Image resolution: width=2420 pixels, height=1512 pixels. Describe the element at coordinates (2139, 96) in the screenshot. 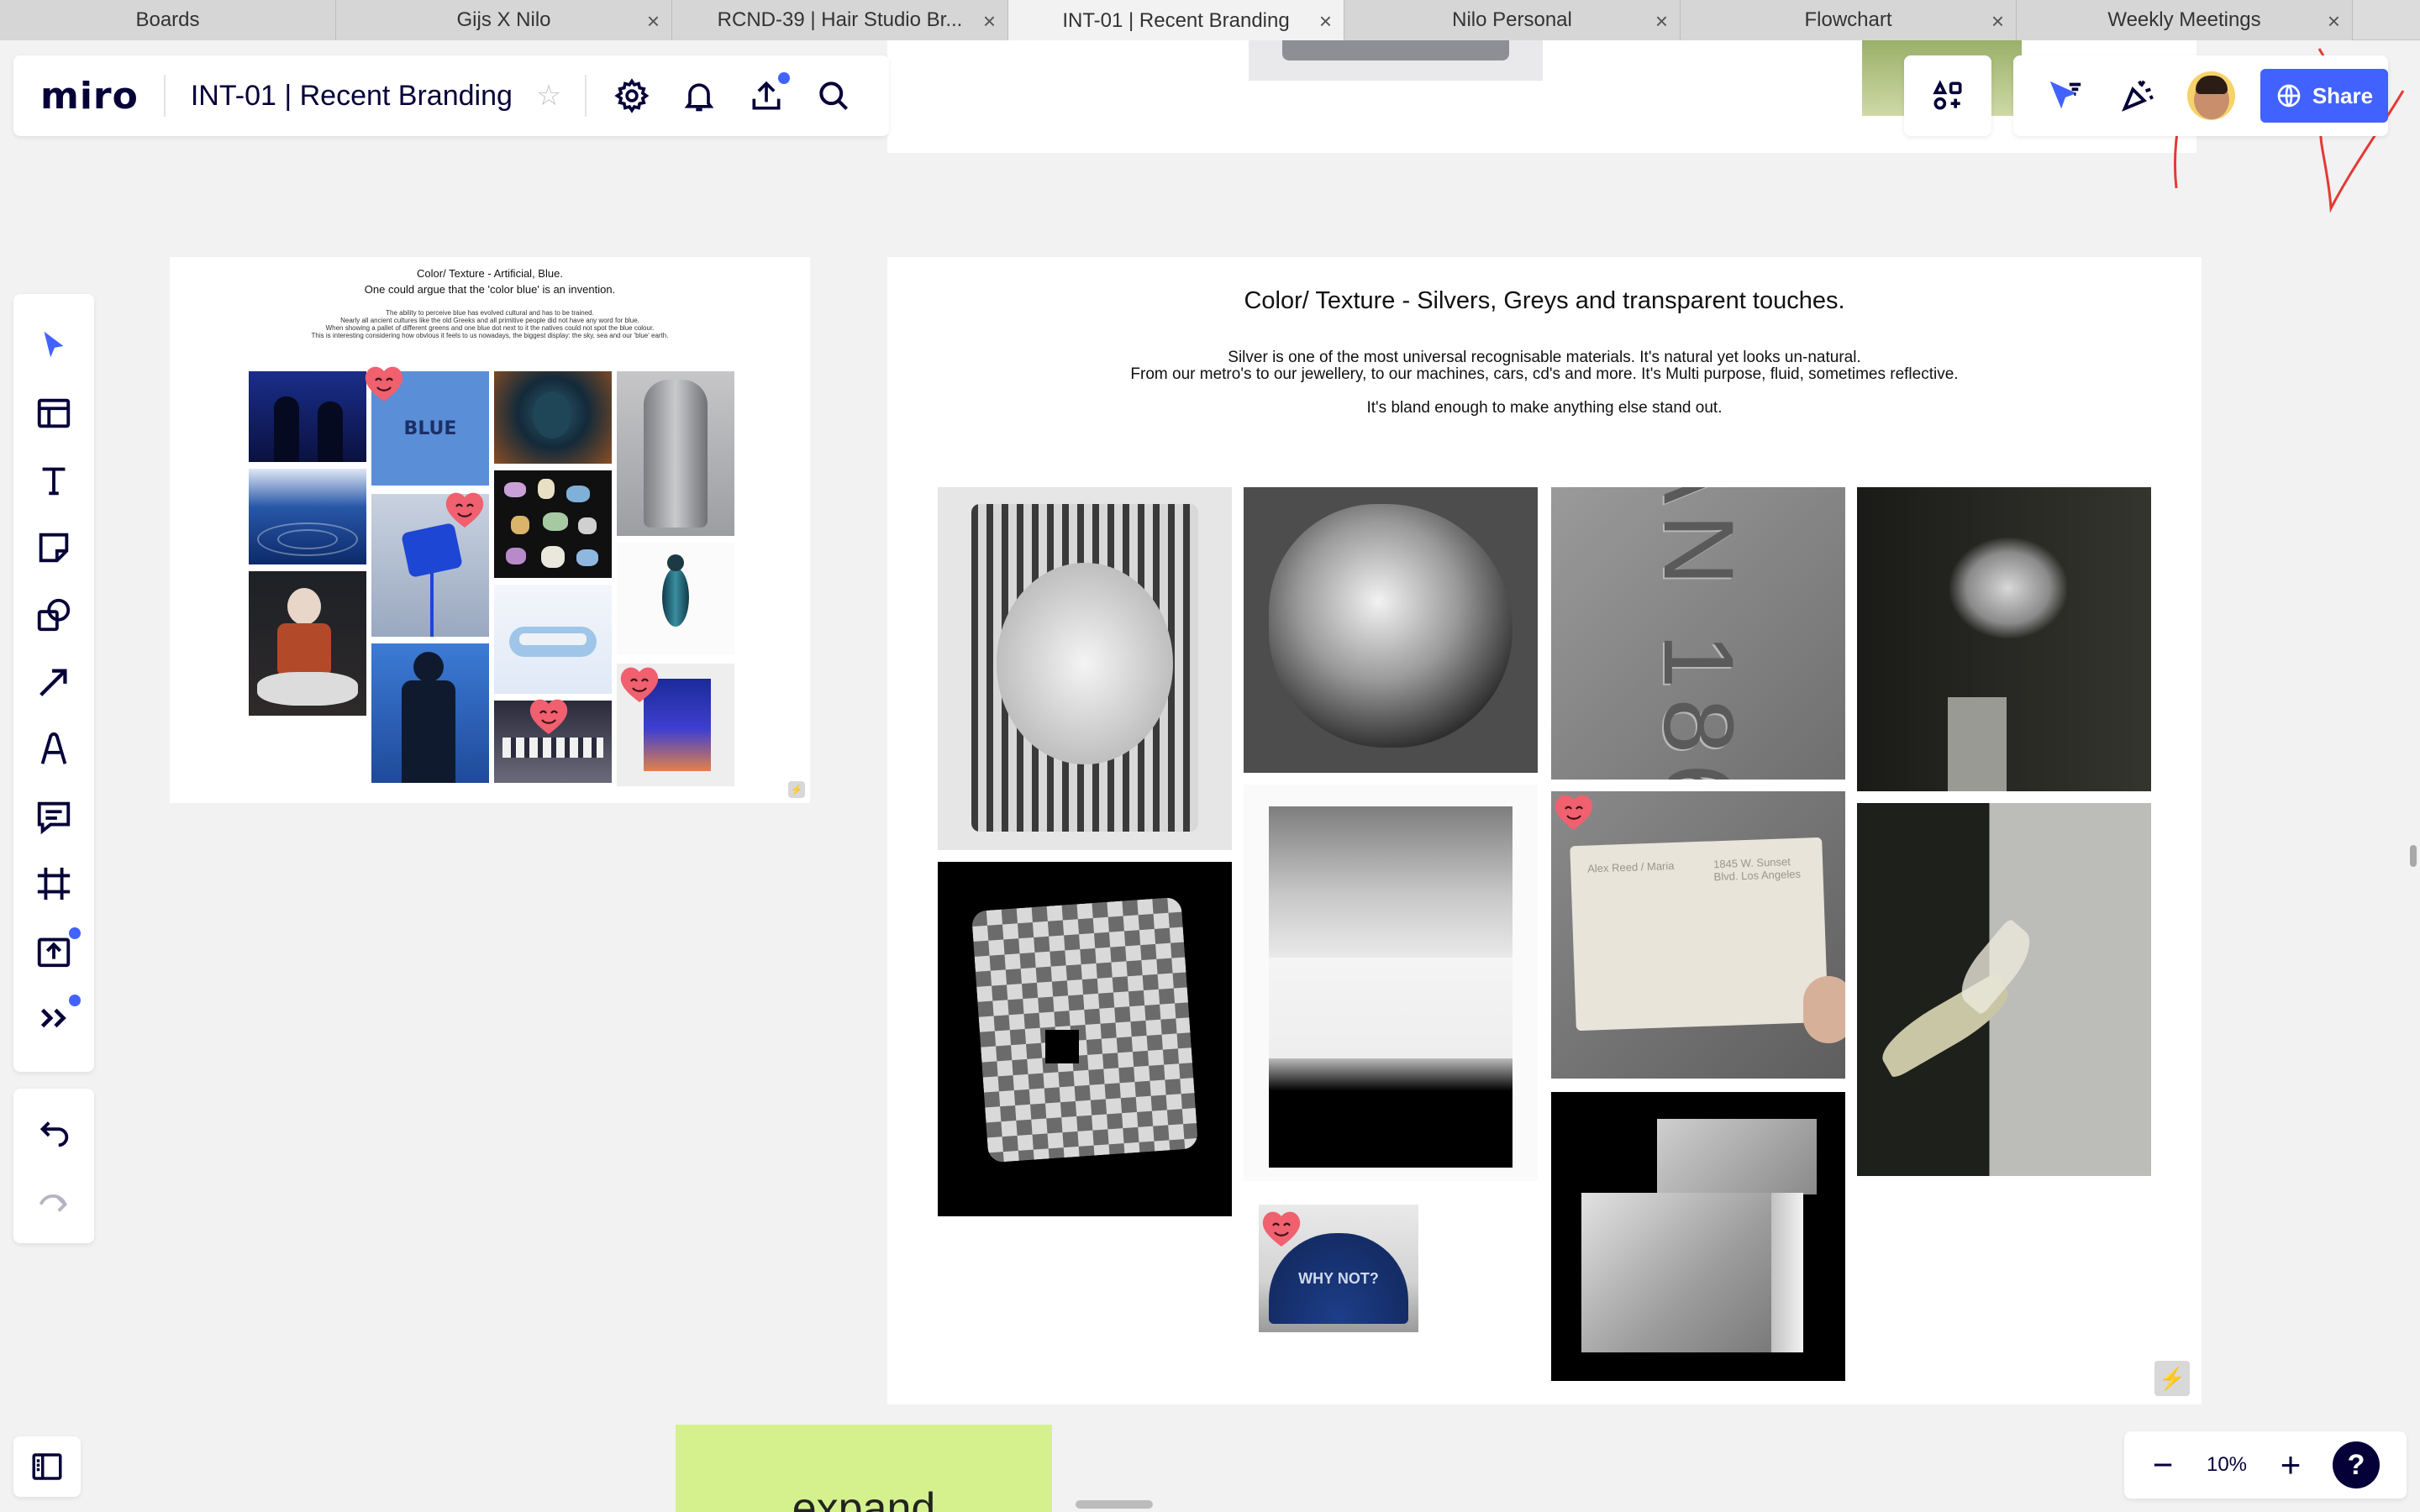

I see `celebrate-icon` at that location.